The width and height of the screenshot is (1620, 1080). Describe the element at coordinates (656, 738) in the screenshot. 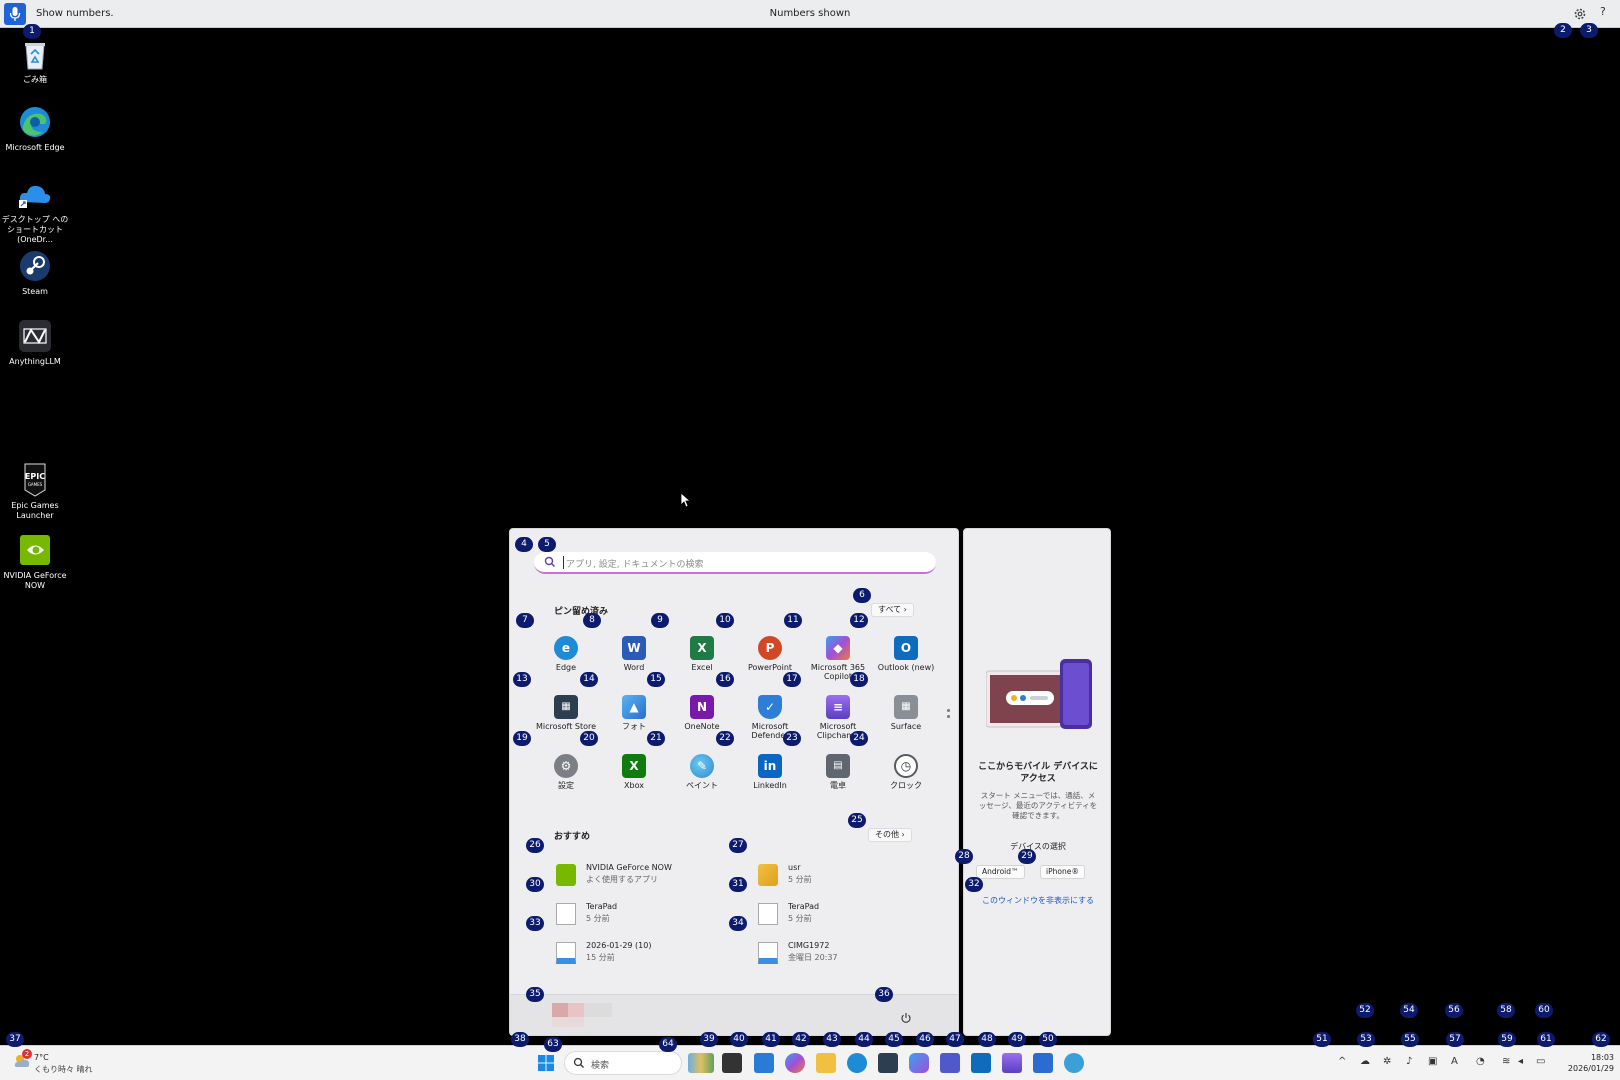

I see `number-badge: 21` at that location.